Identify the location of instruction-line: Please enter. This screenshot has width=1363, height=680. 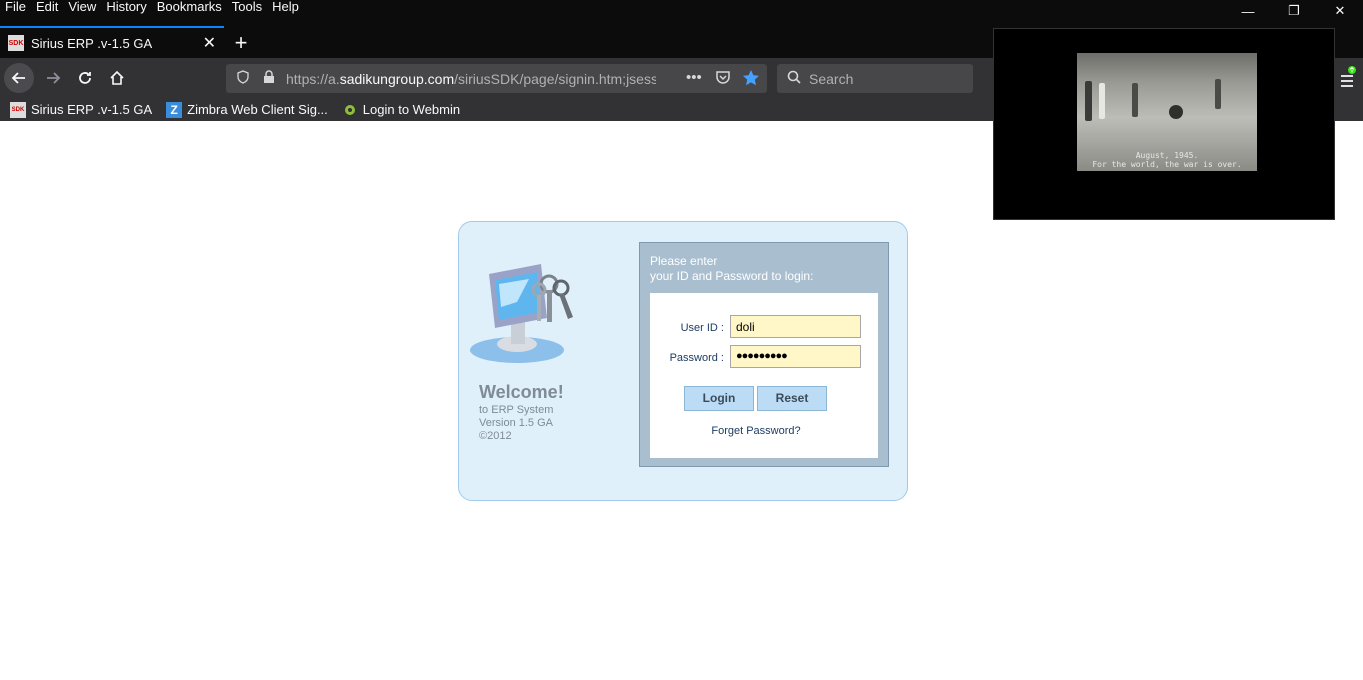
(684, 261).